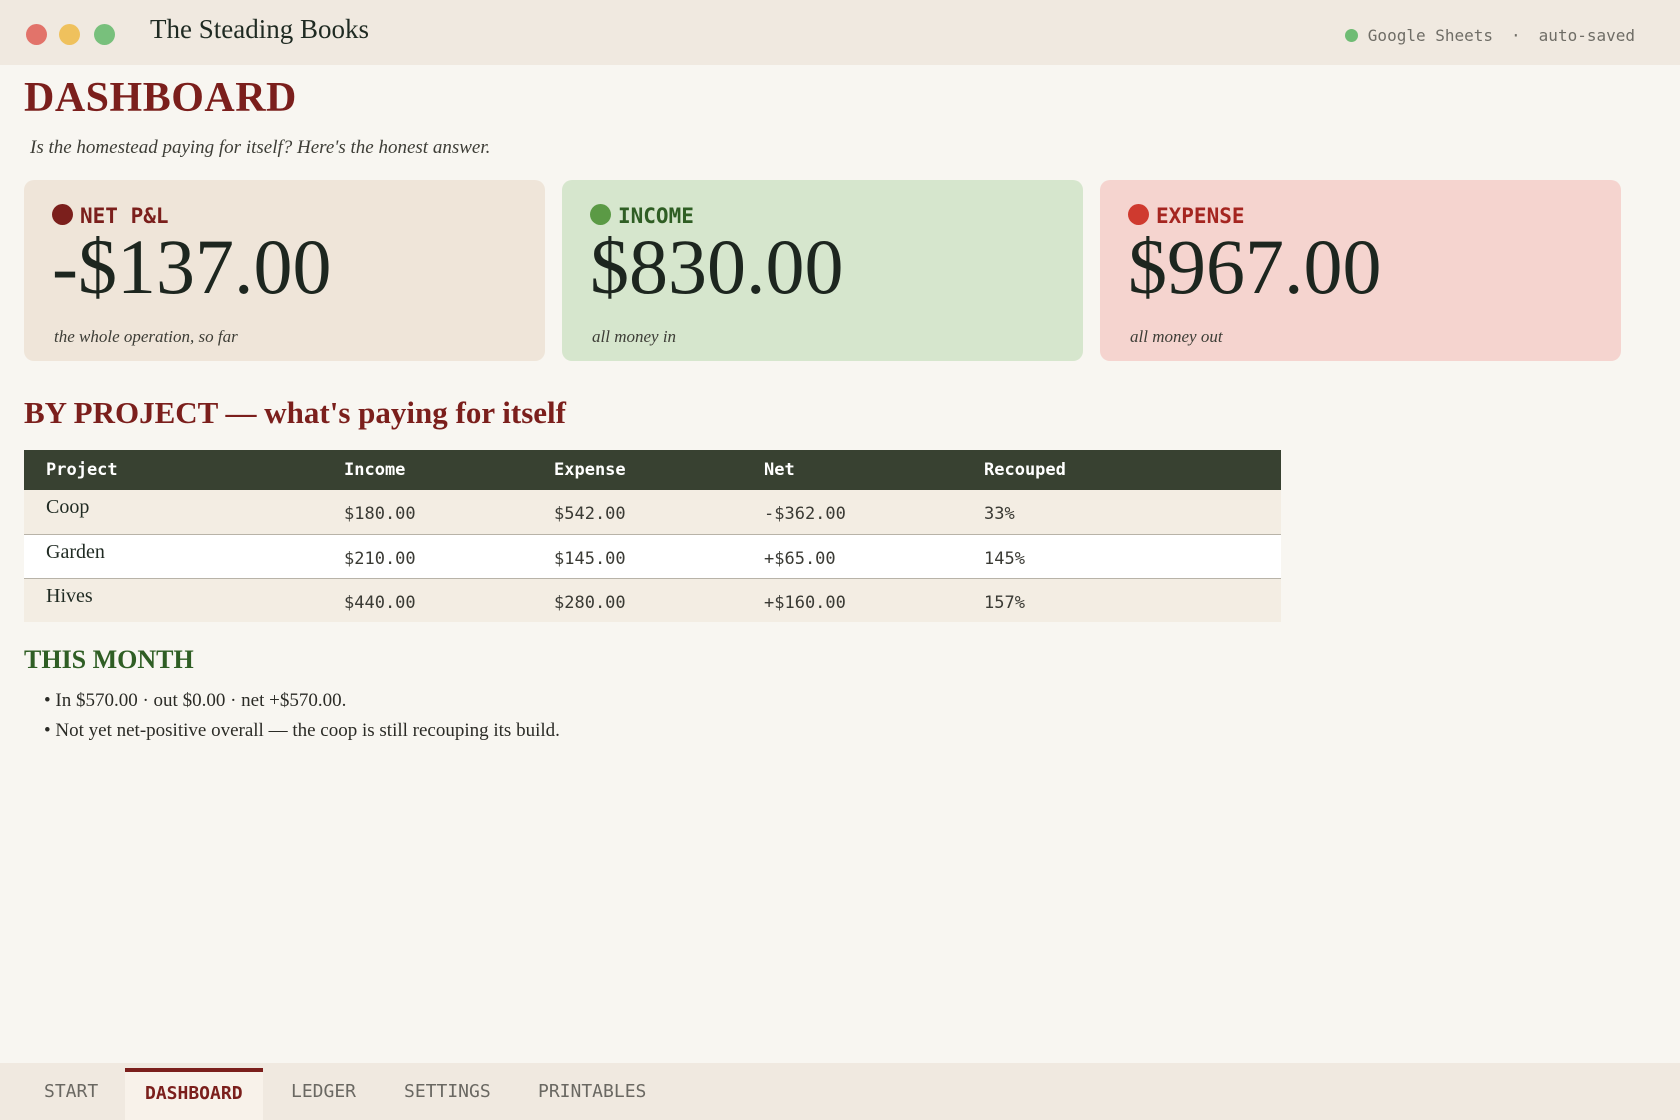 The height and width of the screenshot is (1120, 1680). What do you see at coordinates (104, 34) in the screenshot?
I see `maximize-window-button` at bounding box center [104, 34].